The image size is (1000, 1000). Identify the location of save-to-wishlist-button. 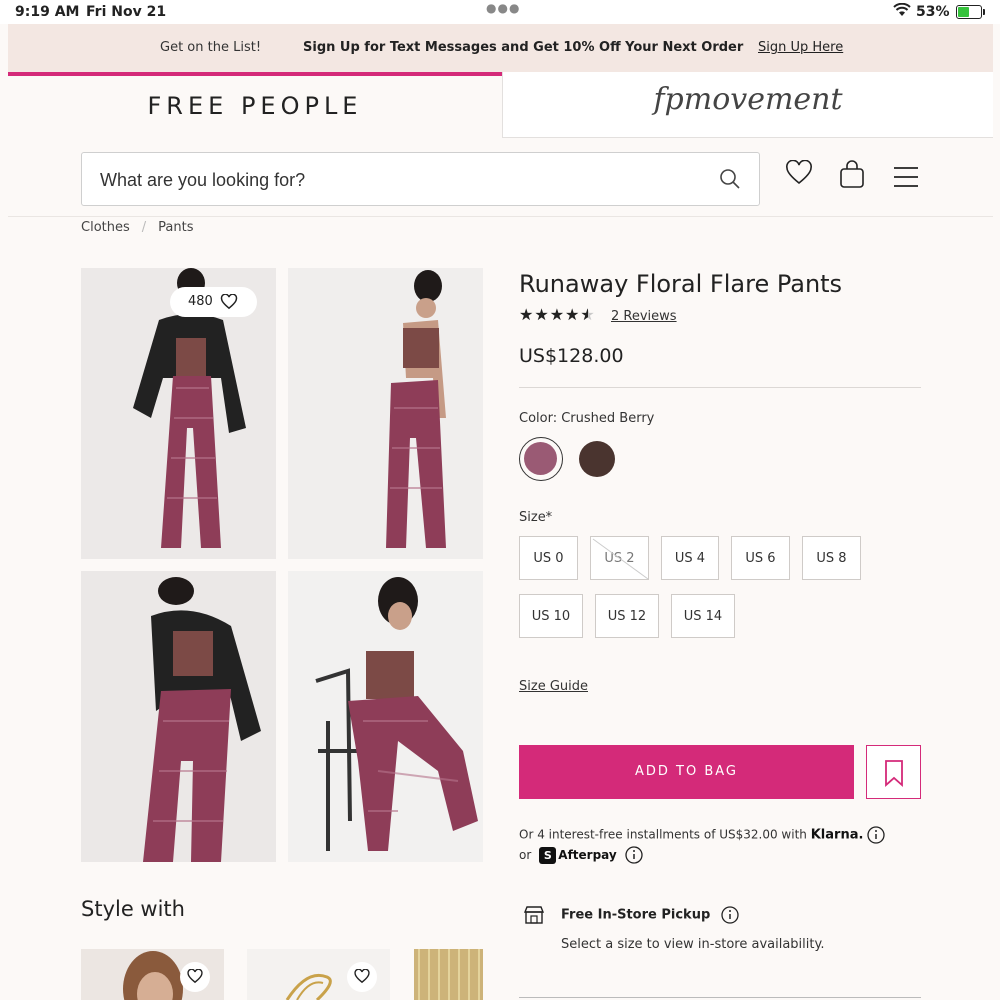
(893, 772).